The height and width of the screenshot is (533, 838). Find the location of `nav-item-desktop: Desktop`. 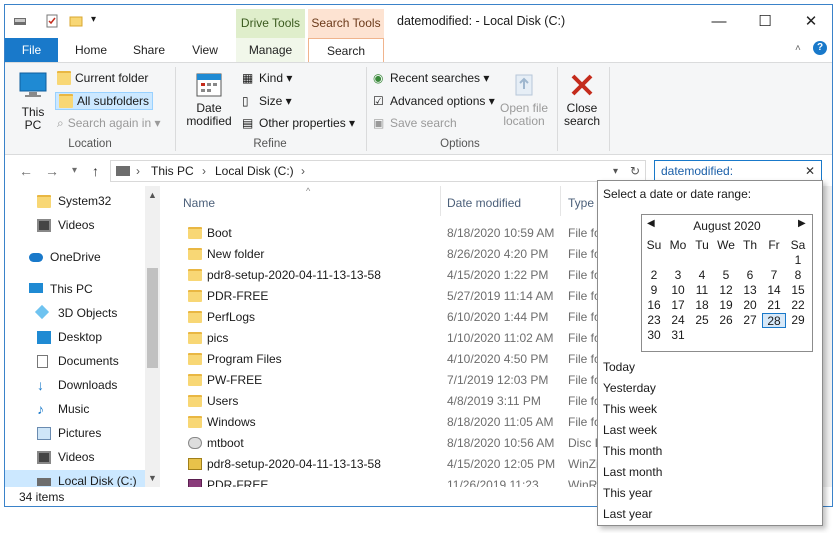

nav-item-desktop: Desktop is located at coordinates (75, 337).